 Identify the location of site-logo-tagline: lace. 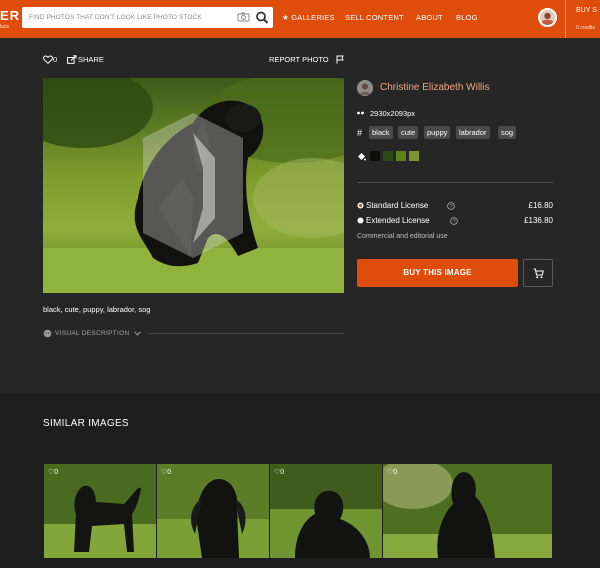
(5, 27).